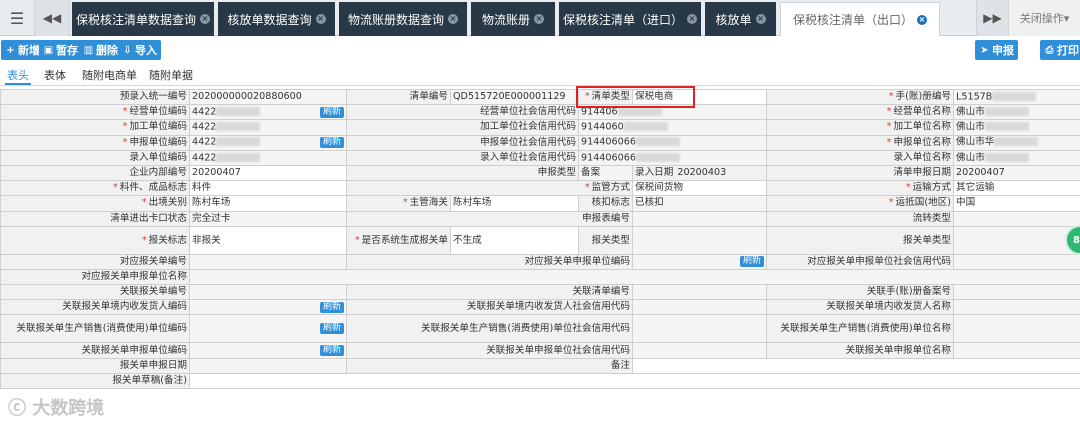 The height and width of the screenshot is (424, 1080). I want to click on related-decl-unit-code-field: 刷新, so click(699, 261).